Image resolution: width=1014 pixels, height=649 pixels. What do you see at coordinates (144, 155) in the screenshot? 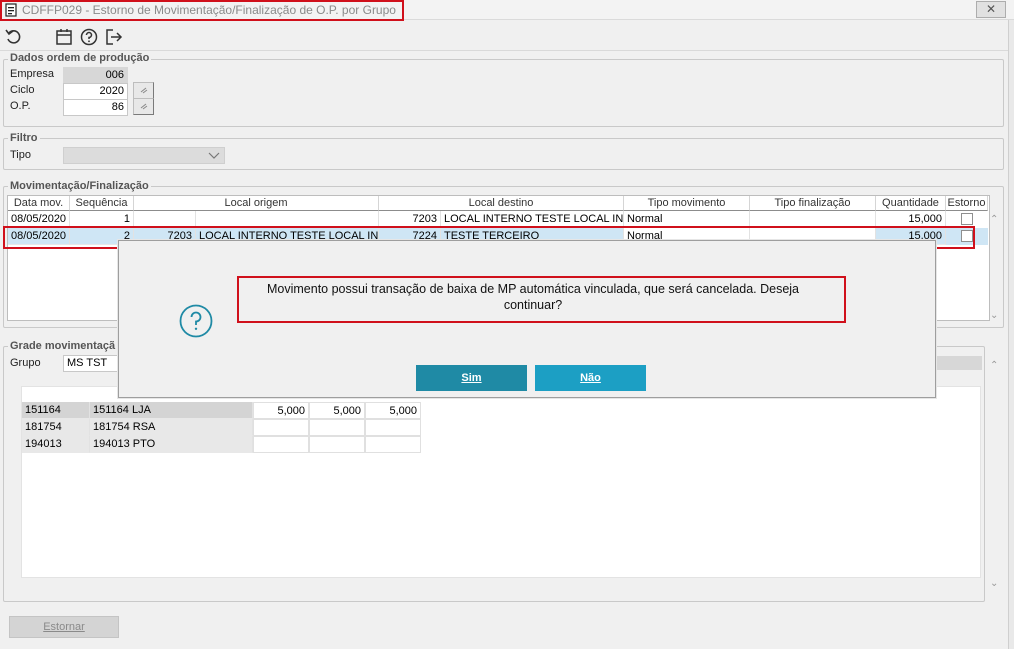
I see `tipo-select` at bounding box center [144, 155].